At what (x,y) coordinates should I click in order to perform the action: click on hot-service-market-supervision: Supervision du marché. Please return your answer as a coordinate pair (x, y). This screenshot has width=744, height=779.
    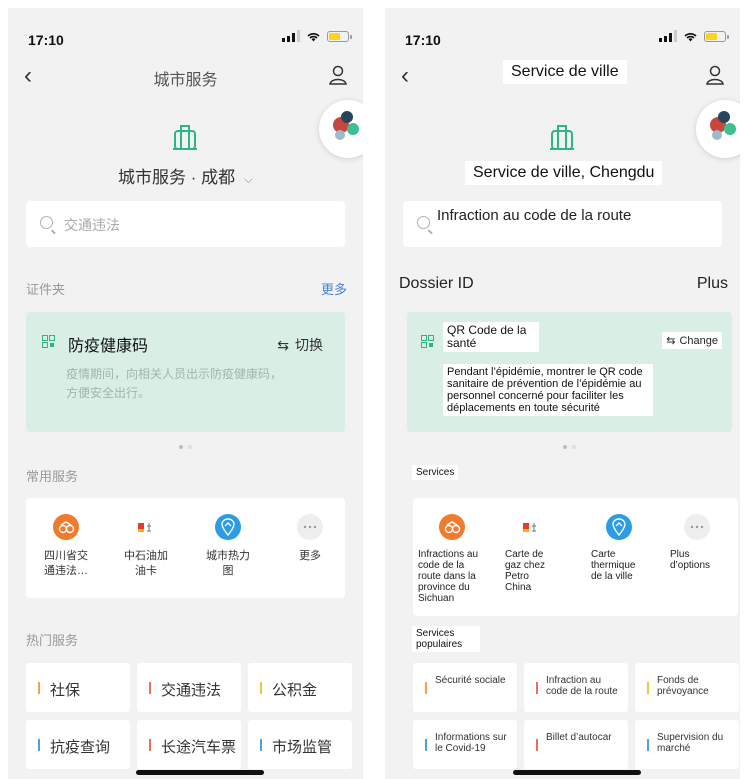
    Looking at the image, I should click on (687, 744).